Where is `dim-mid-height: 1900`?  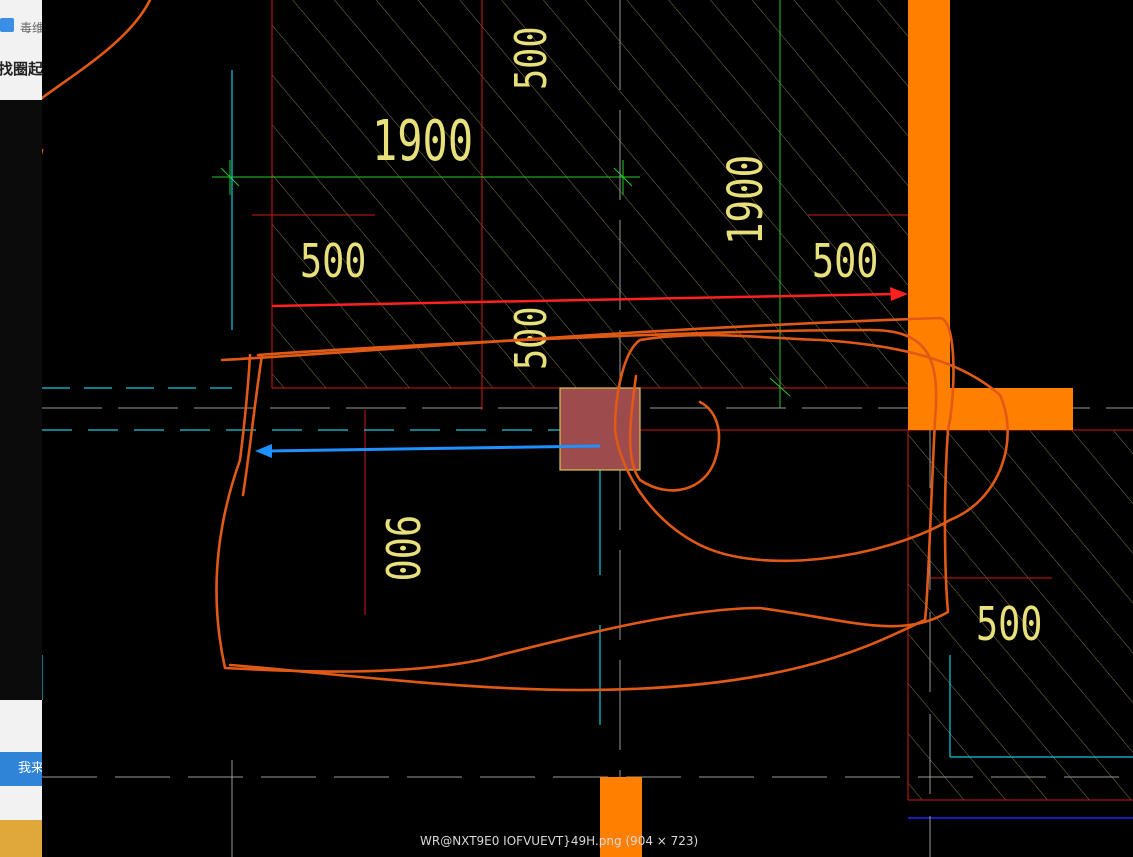 dim-mid-height: 1900 is located at coordinates (747, 200).